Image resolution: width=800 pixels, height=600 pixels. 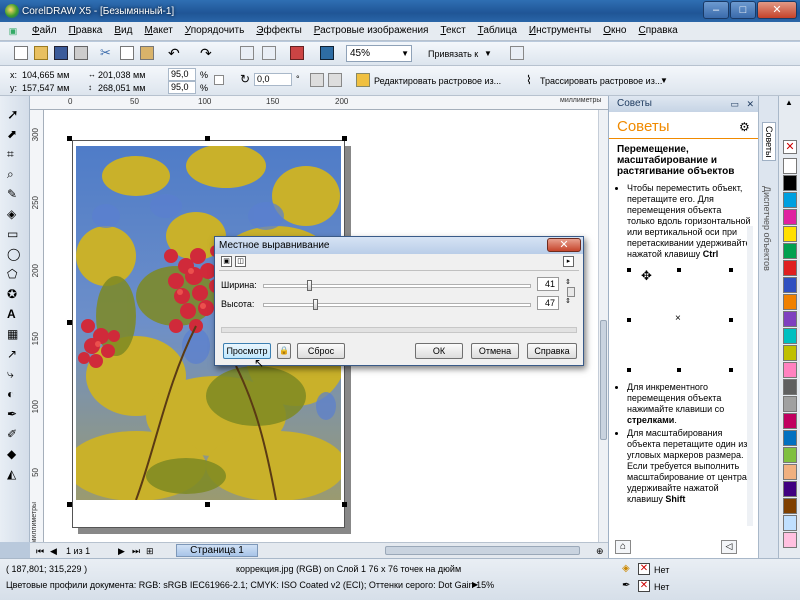 I want to click on palette-up-icon: ▲, so click(x=789, y=102).